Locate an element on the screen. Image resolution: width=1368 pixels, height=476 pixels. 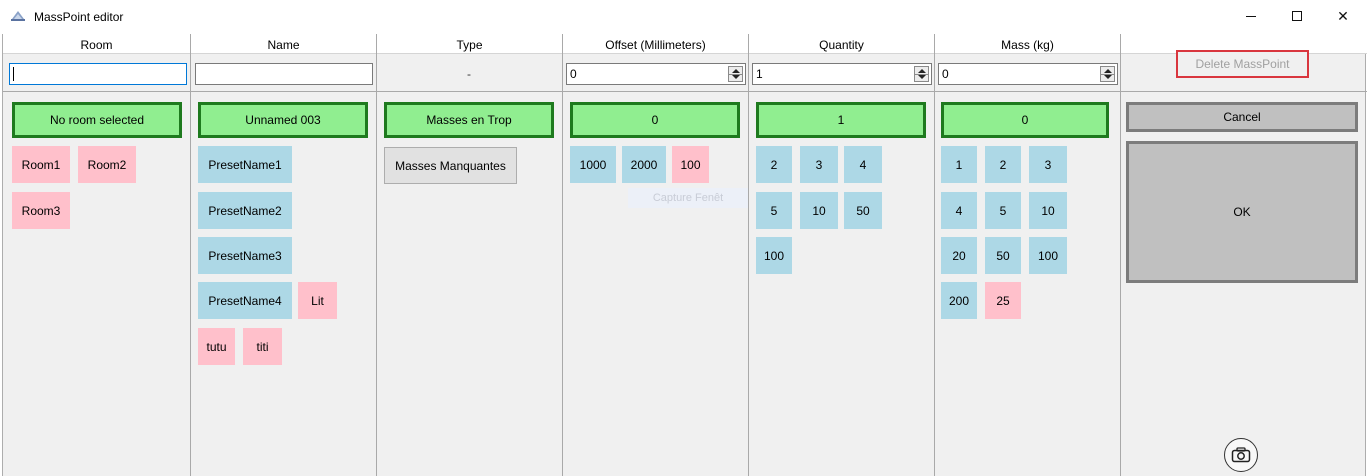
mass-option: 5 is located at coordinates (1003, 210).